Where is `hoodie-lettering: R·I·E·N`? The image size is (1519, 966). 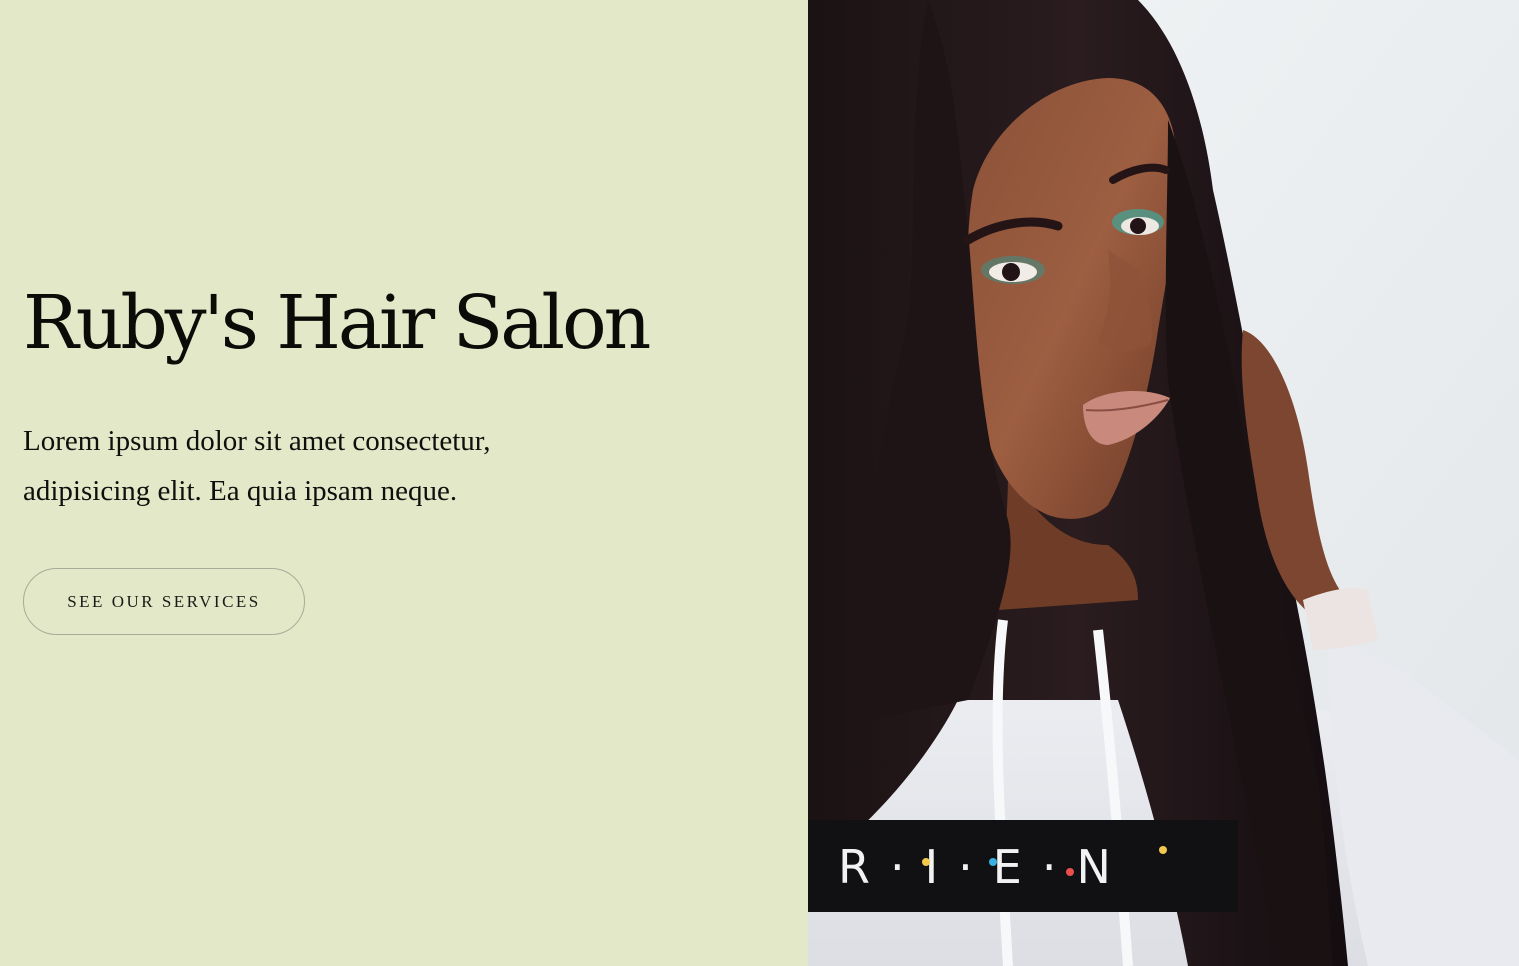
hoodie-lettering: R·I·E·N is located at coordinates (984, 867).